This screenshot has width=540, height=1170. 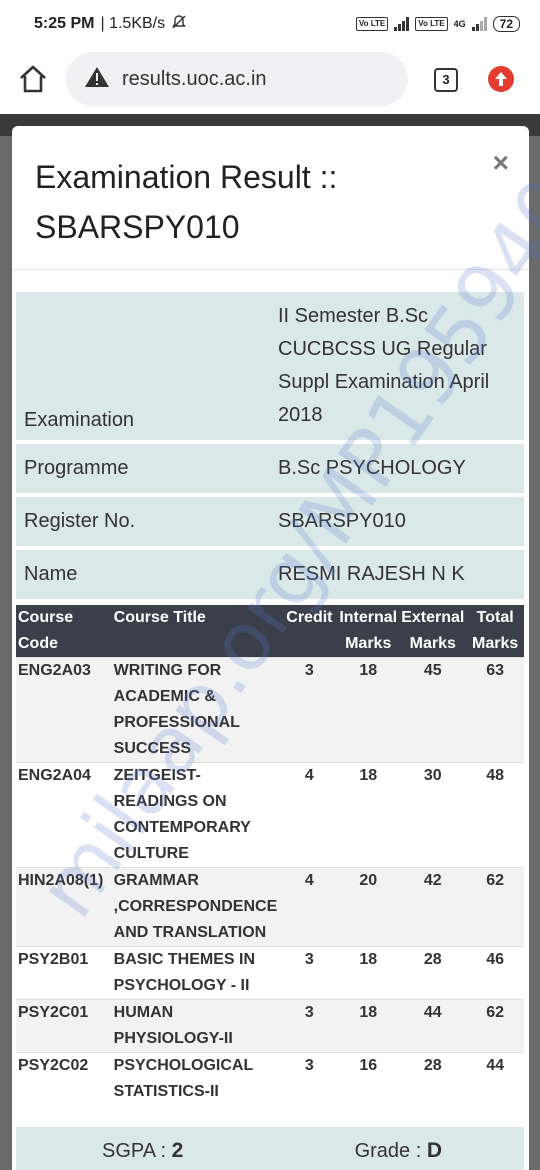 I want to click on header-credit: Credit, so click(x=309, y=631).